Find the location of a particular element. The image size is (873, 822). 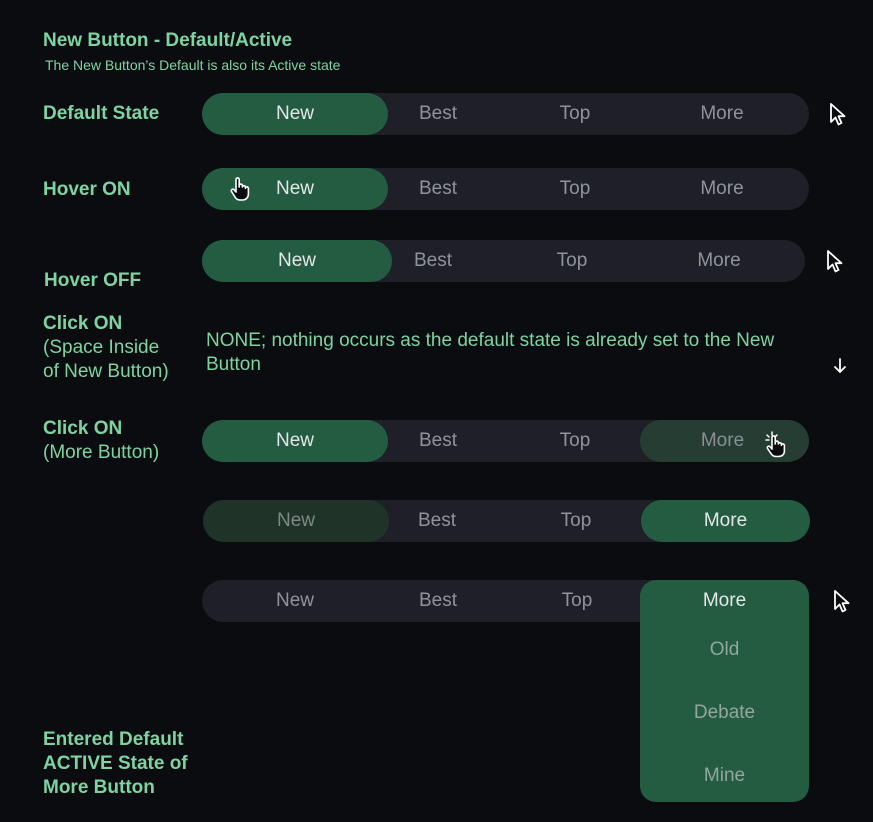

label-hover-on: Hover ON is located at coordinates (87, 189).